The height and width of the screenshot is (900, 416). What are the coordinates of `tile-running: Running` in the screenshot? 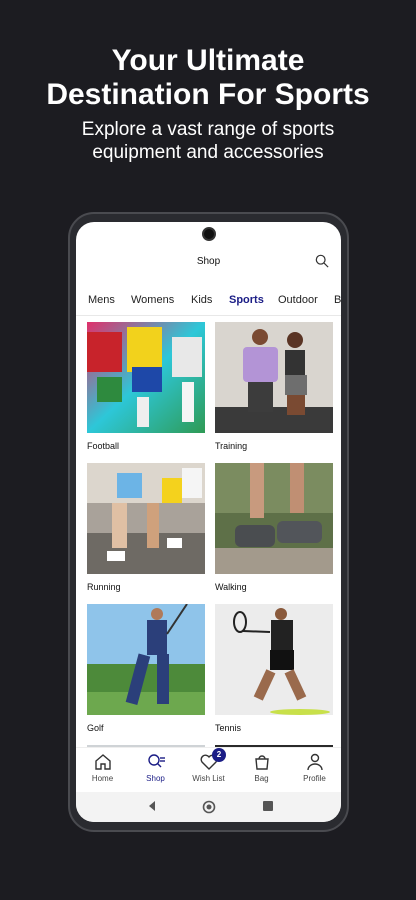 It's located at (146, 528).